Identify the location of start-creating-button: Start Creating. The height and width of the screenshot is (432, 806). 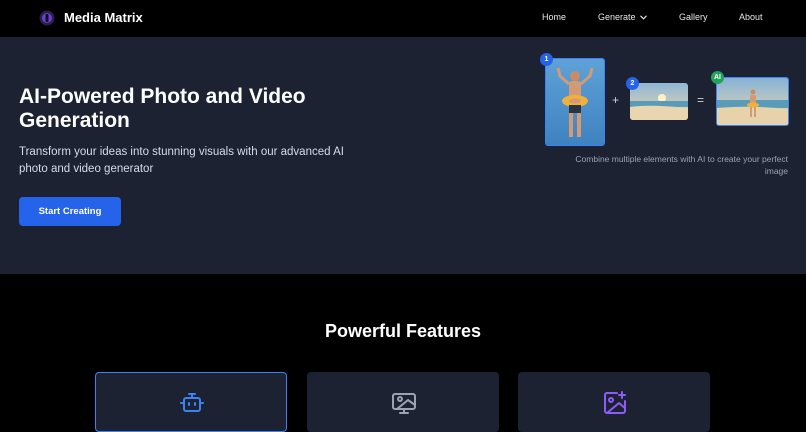
(70, 211).